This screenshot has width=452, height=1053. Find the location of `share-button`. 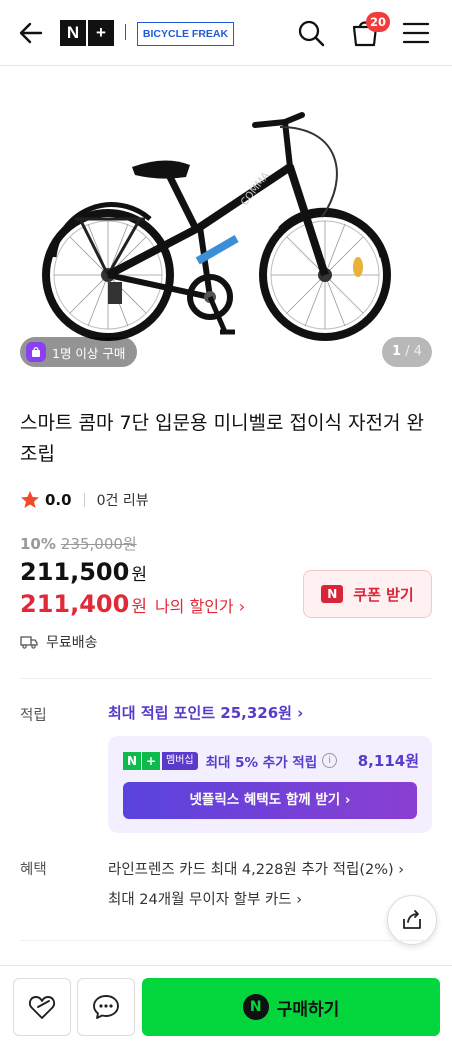

share-button is located at coordinates (412, 920).